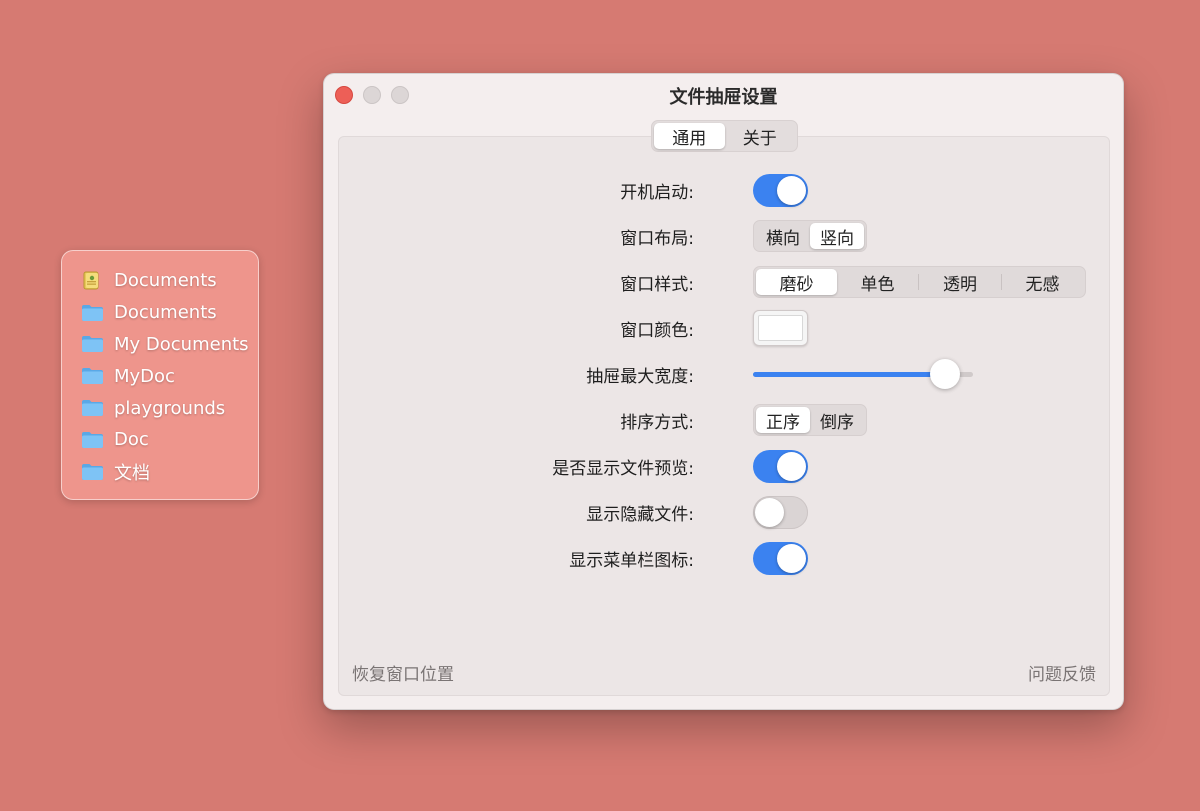 The image size is (1200, 811). Describe the element at coordinates (960, 282) in the screenshot. I see `style-option-transparent: 透明` at that location.